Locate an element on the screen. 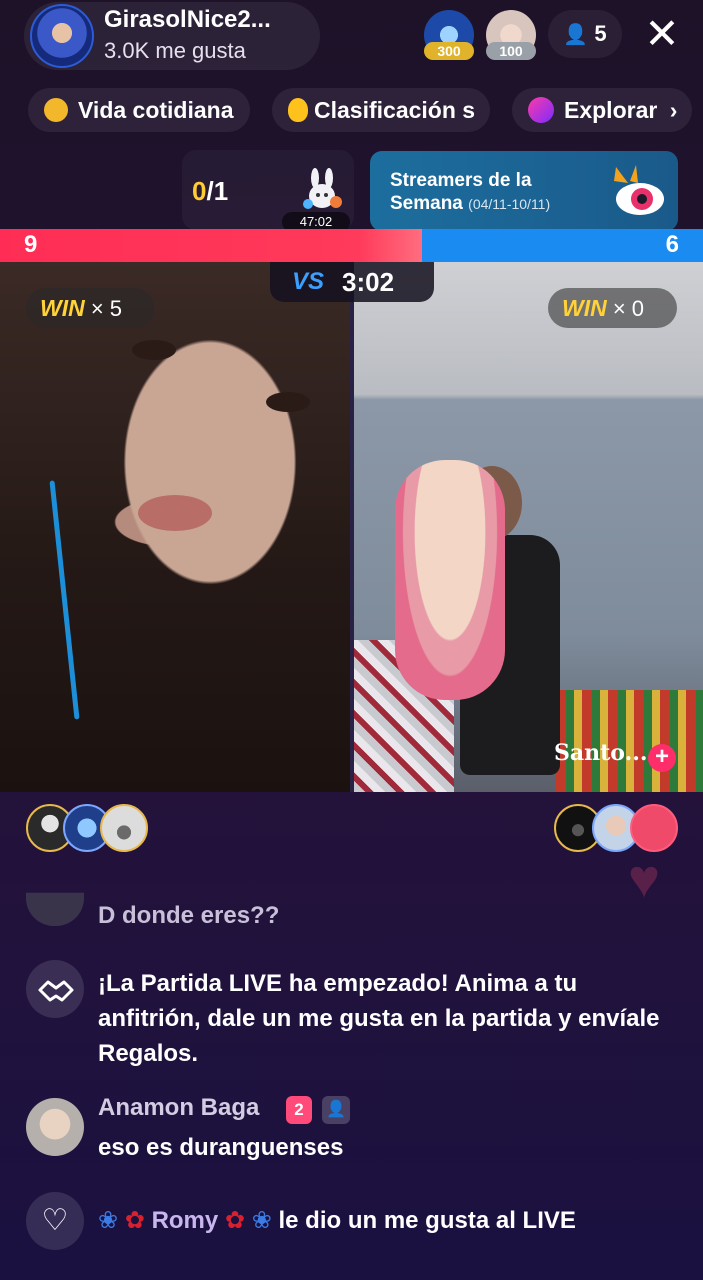 This screenshot has height=1280, width=703. win-count: × 5 is located at coordinates (106, 308).